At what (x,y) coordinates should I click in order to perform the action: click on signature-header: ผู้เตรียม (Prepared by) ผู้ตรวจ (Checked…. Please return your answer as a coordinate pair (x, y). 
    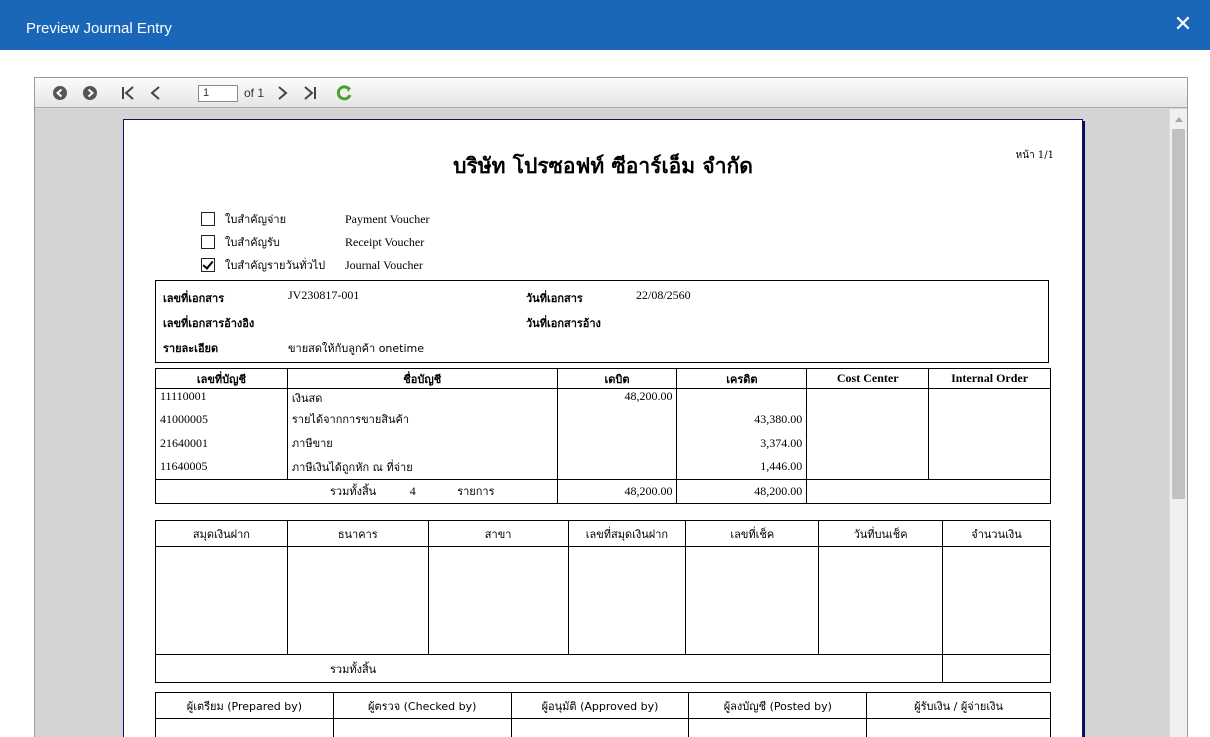
    Looking at the image, I should click on (603, 706).